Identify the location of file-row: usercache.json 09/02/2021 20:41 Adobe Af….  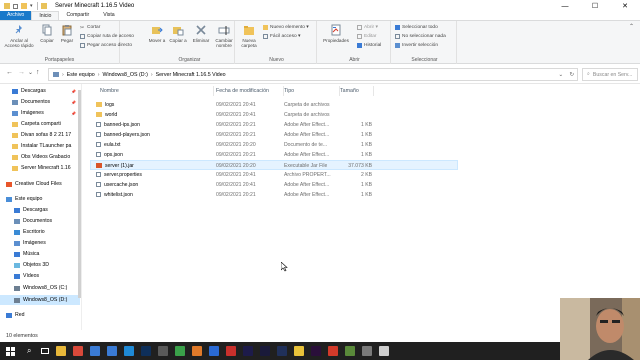
(274, 185).